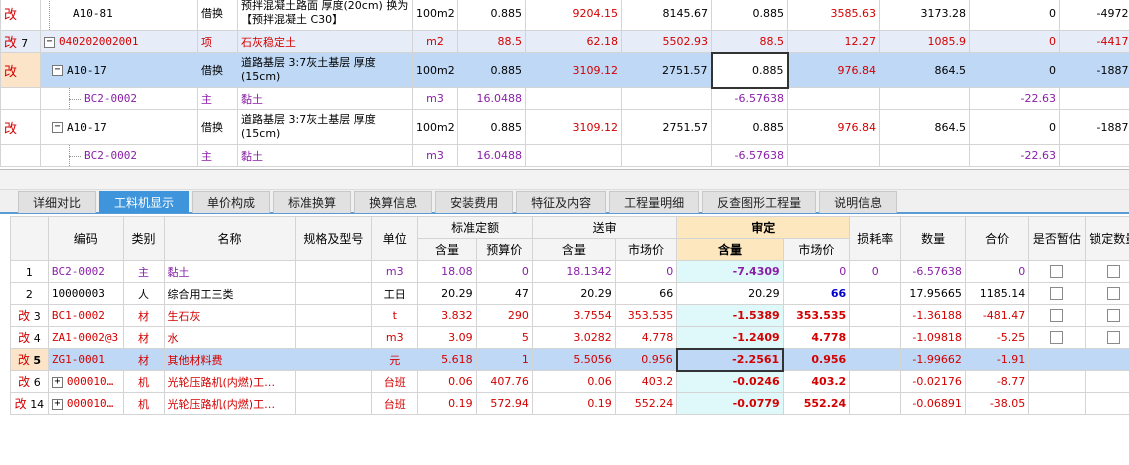 Image resolution: width=1129 pixels, height=465 pixels. I want to click on loss-rate-header: 损耗率, so click(875, 238).